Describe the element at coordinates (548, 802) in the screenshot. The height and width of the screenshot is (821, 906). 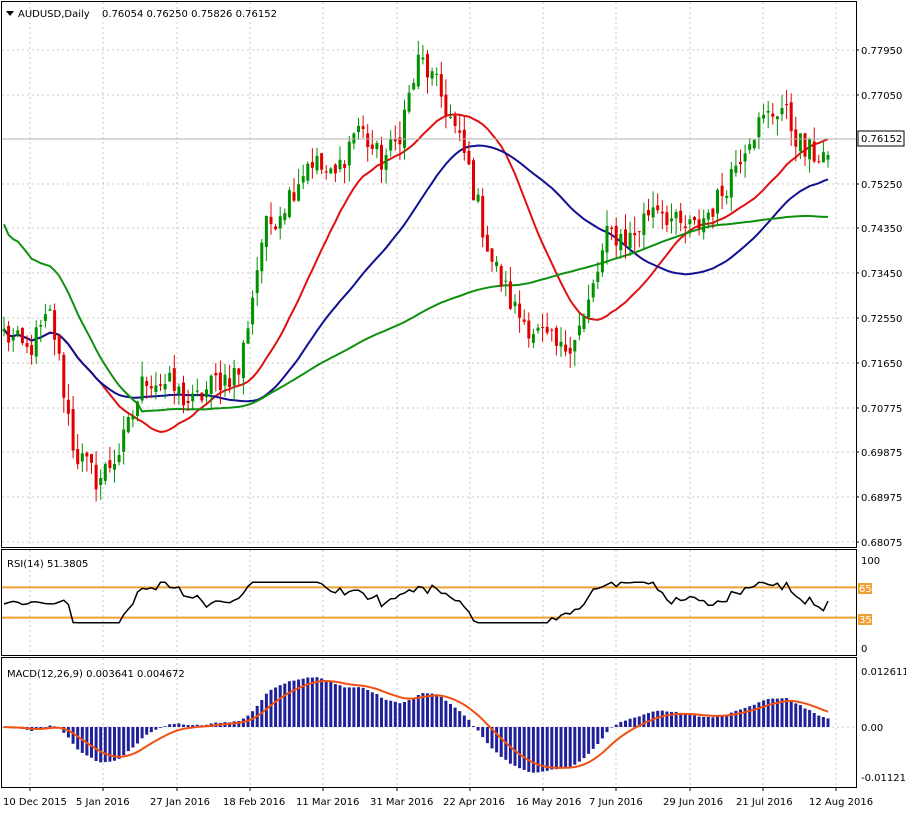
I see `date-label-7: 16 May 2016` at that location.